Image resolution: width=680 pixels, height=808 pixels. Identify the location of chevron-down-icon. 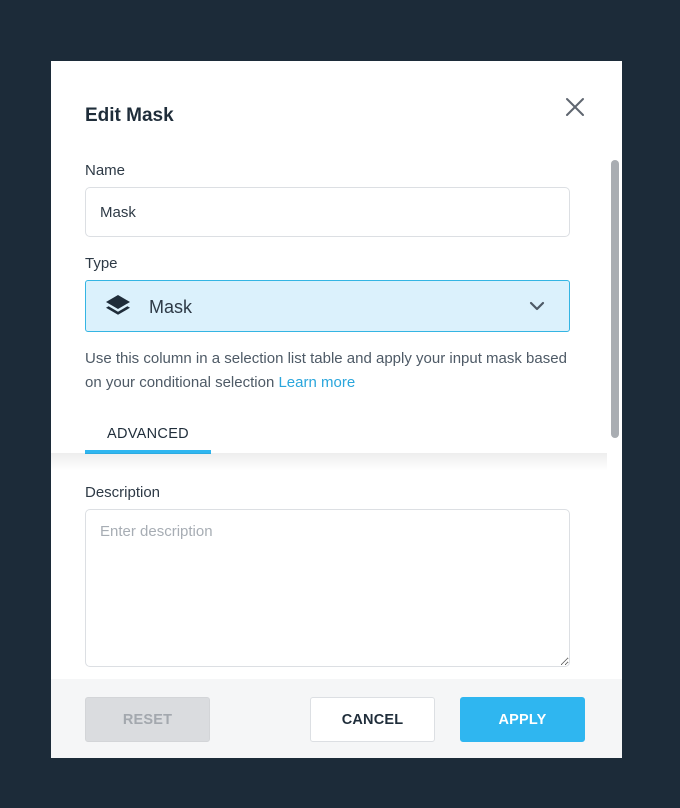
(537, 306).